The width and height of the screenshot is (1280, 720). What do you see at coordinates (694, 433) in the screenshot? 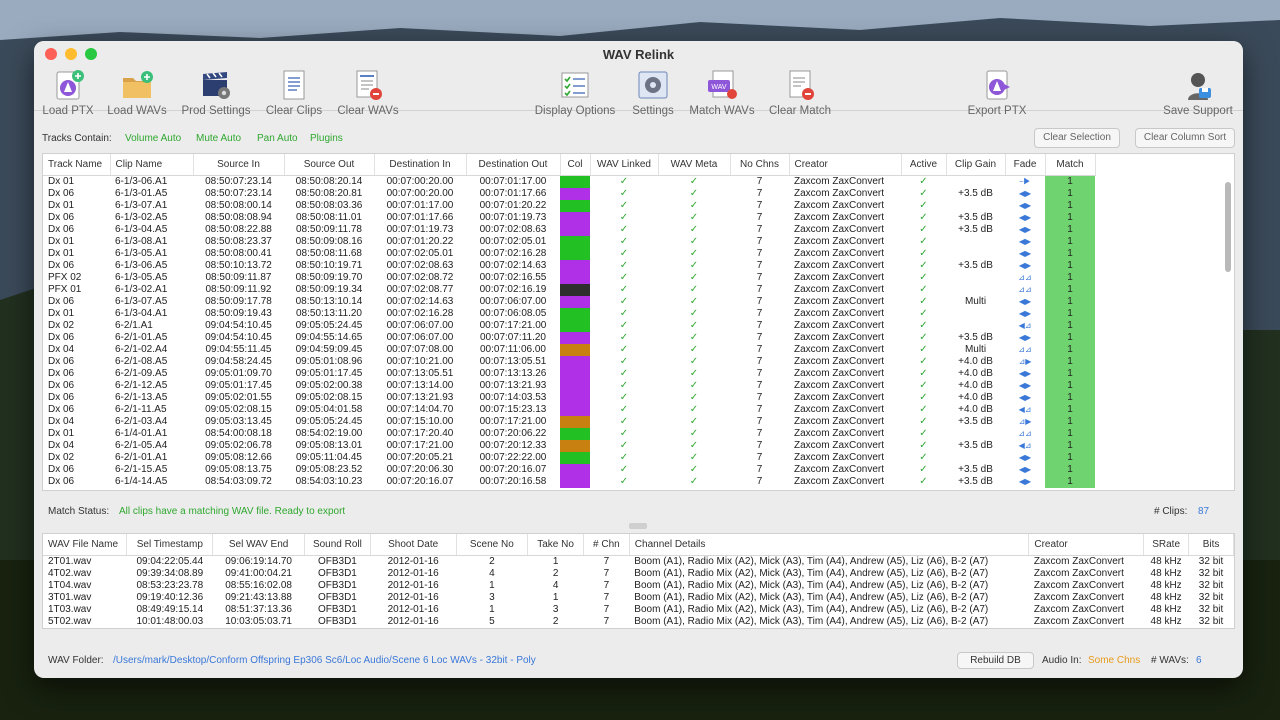
I see `clip-cell-wav-meta: ✓` at bounding box center [694, 433].